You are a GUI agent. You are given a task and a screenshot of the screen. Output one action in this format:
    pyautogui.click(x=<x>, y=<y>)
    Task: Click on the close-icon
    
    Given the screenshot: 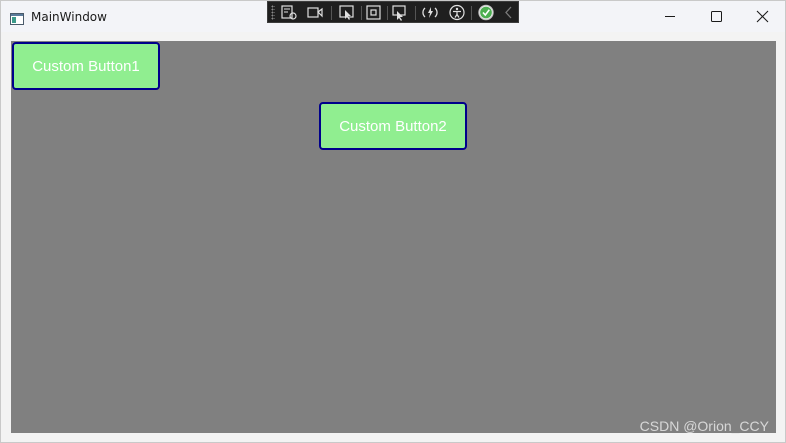 What is the action you would take?
    pyautogui.click(x=762, y=23)
    